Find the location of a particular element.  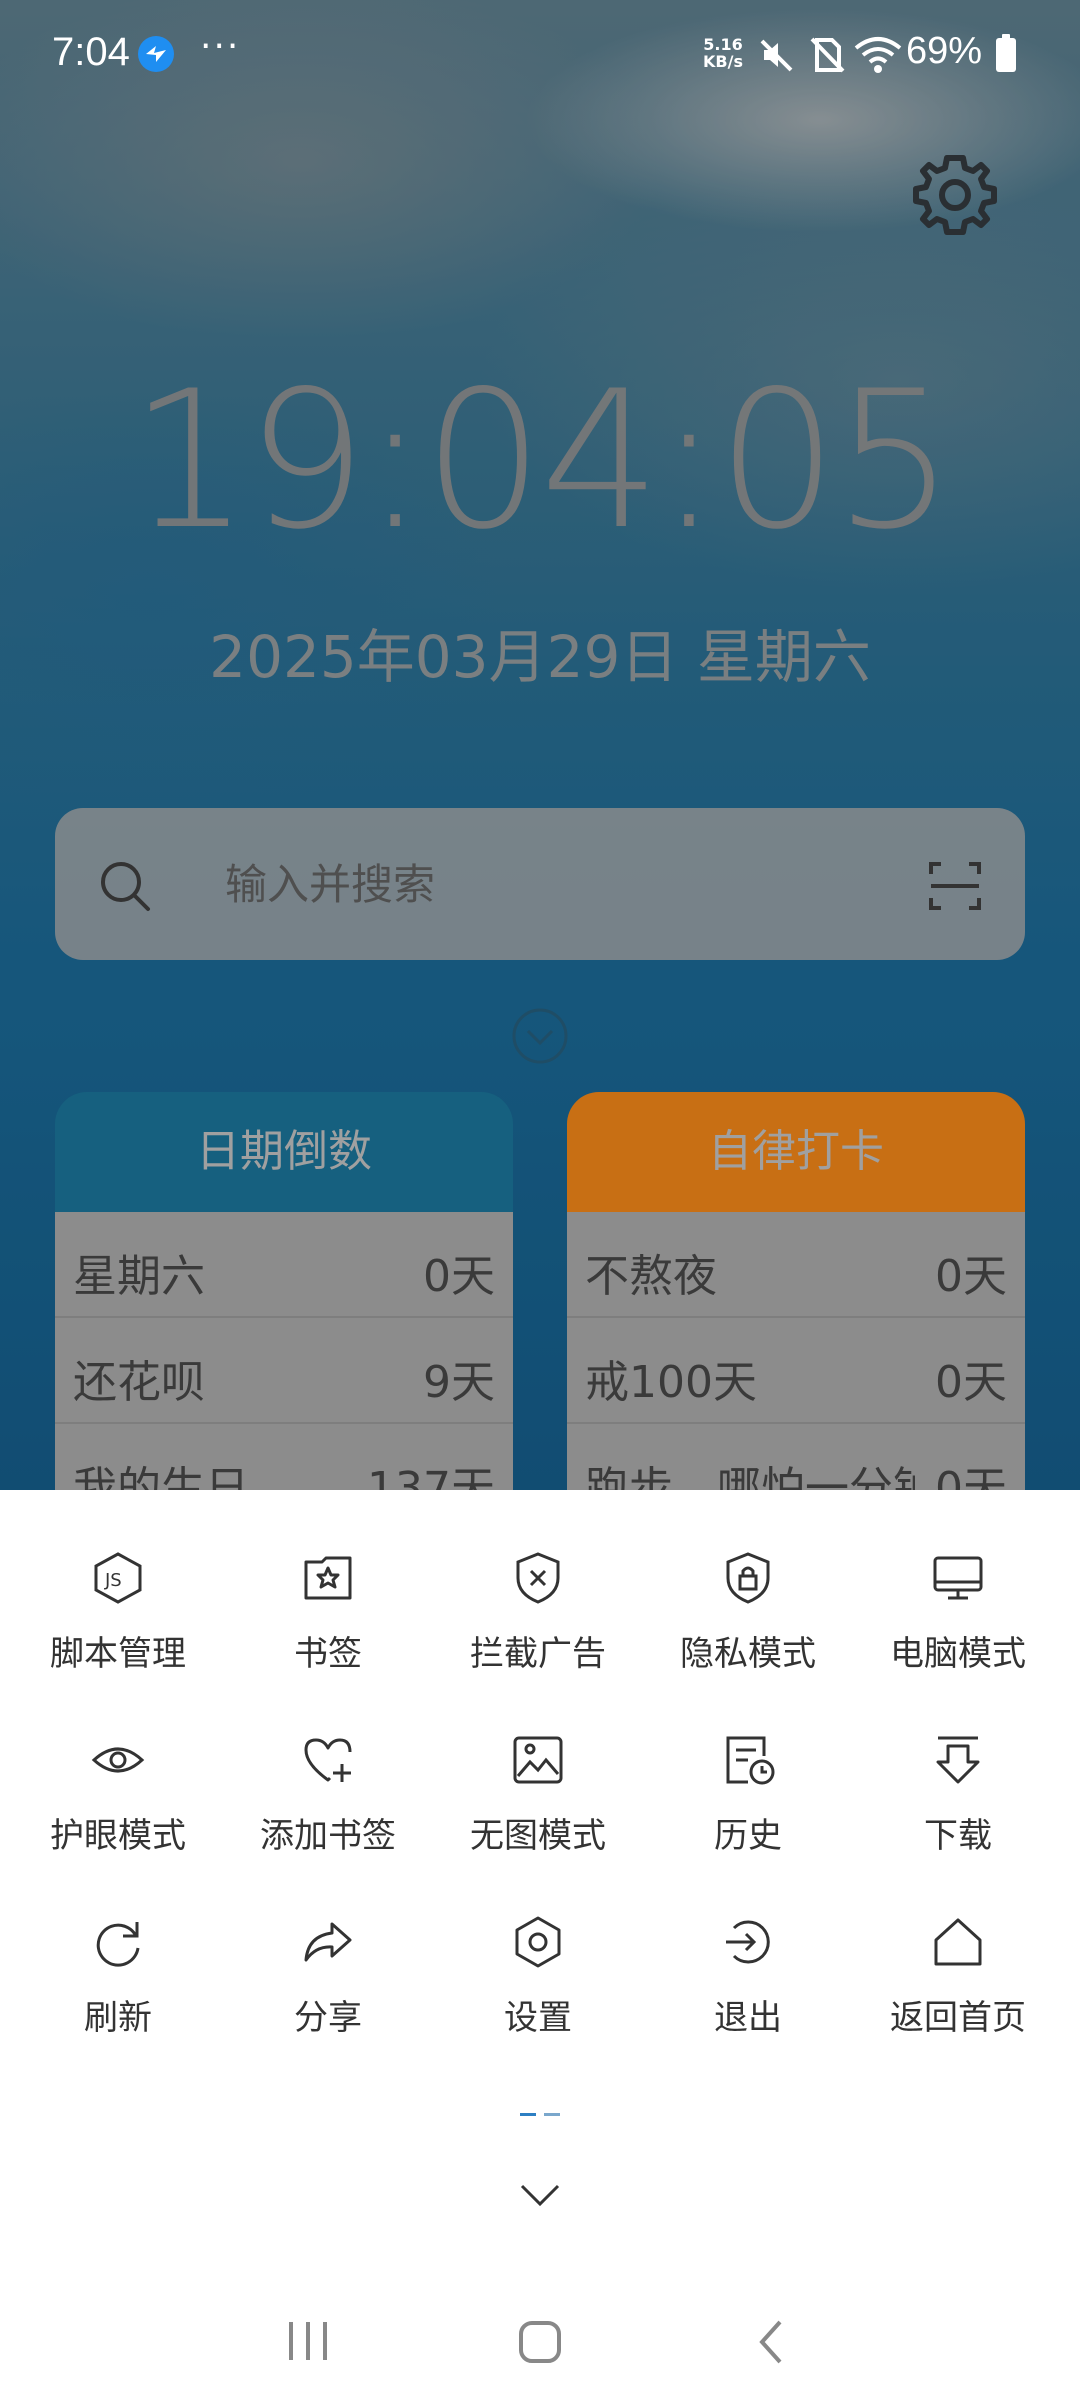

date-countdown-card: 日期倒数 星期六 0天 还花呗 9天 我的生日 137天 is located at coordinates (284, 1302).